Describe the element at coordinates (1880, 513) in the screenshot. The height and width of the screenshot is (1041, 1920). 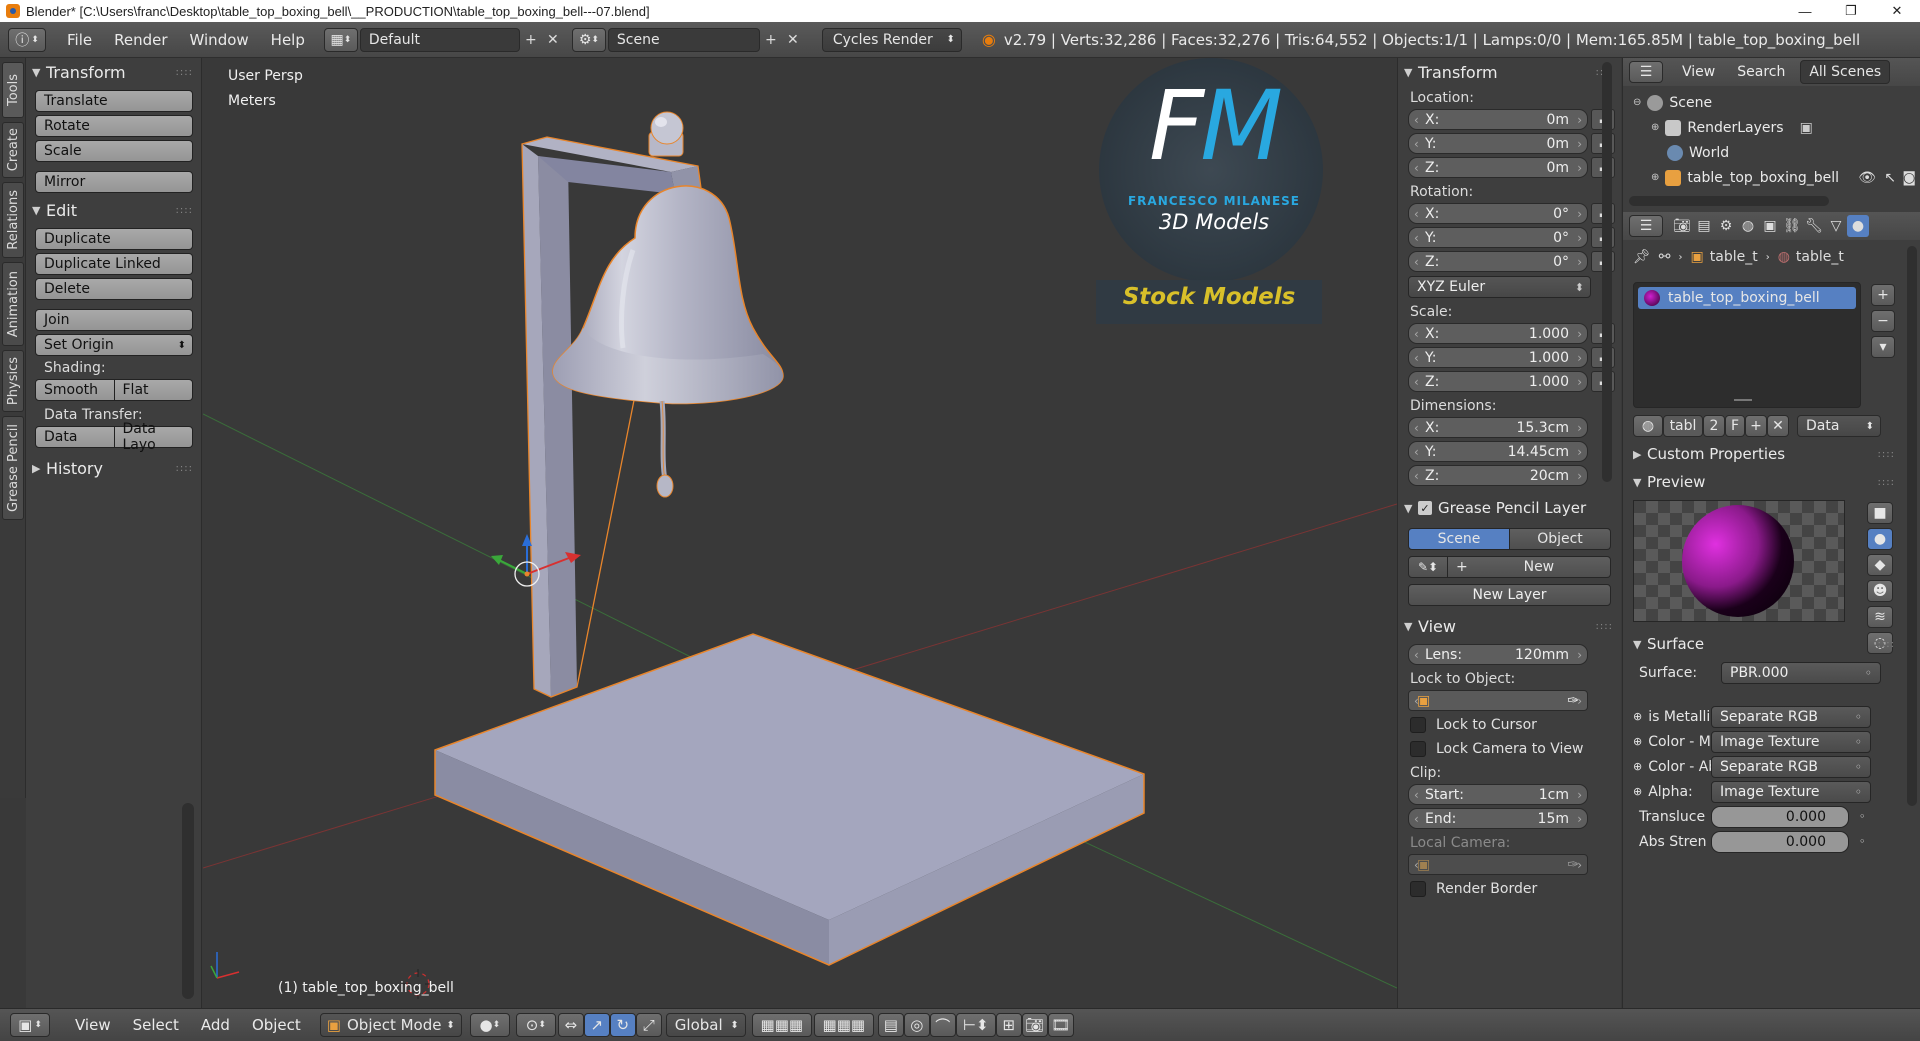
I see `preview-flat-icon: ■` at that location.